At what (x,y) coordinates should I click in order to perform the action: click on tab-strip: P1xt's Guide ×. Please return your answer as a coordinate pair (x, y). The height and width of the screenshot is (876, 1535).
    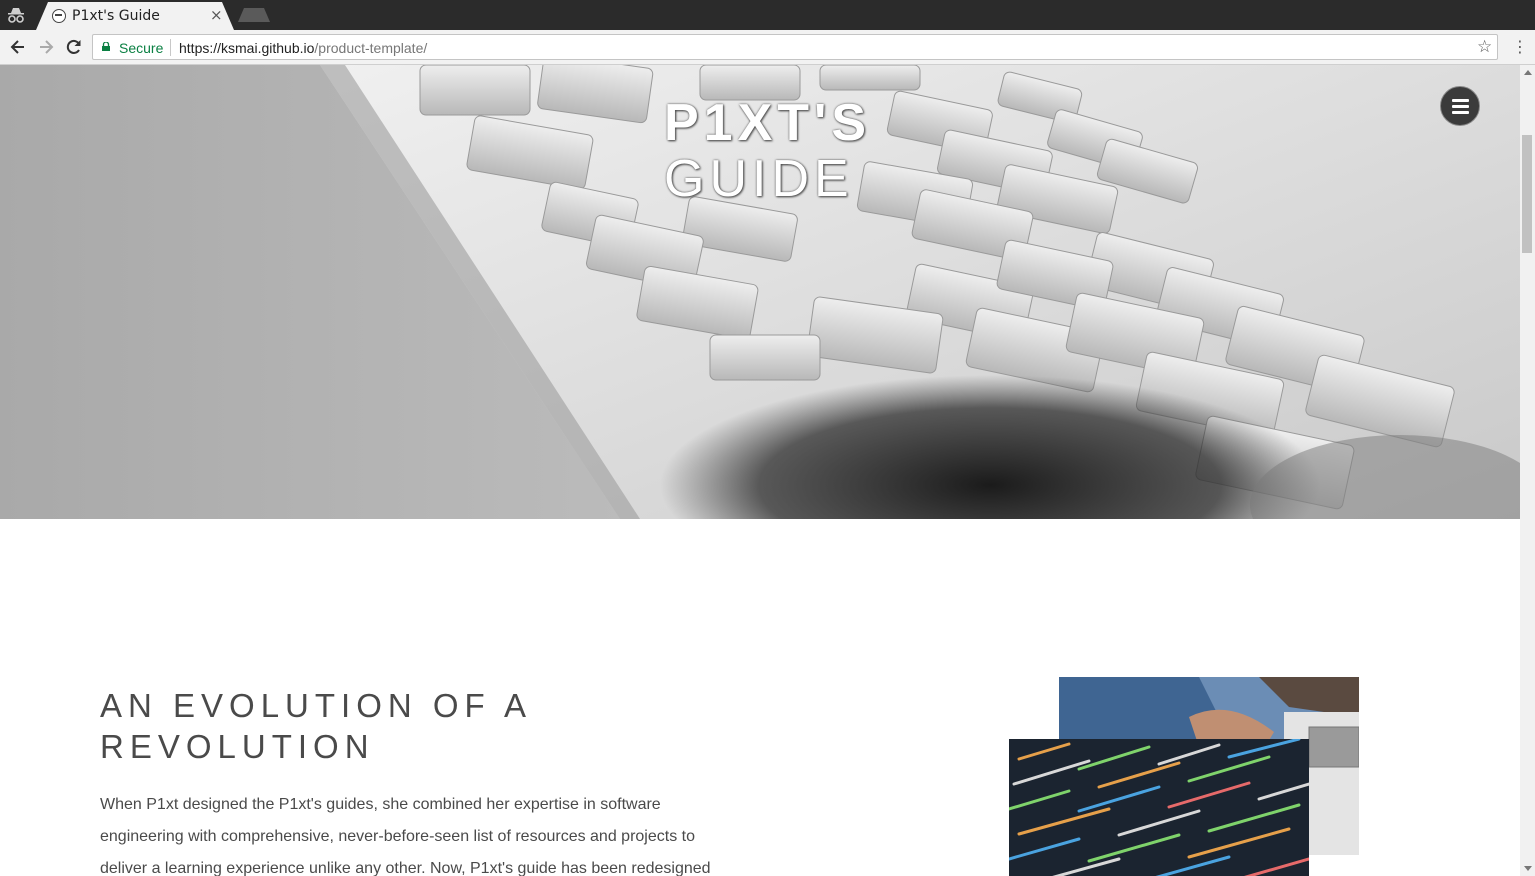
    Looking at the image, I should click on (767, 15).